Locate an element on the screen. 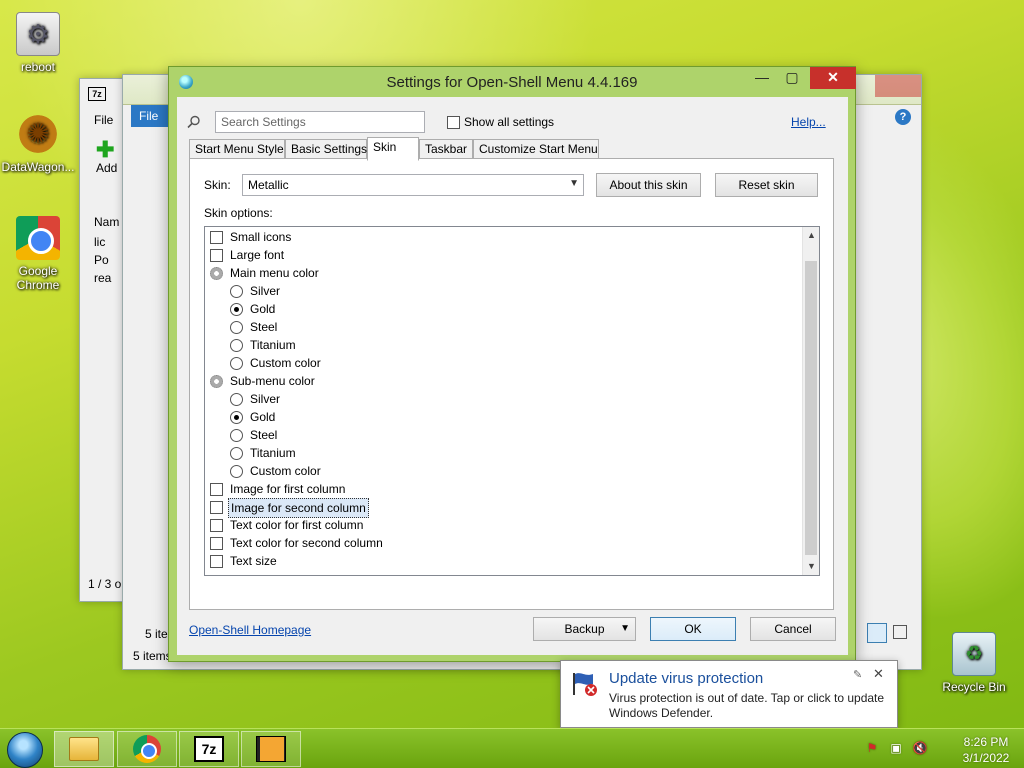  folder-icon is located at coordinates (84, 749).